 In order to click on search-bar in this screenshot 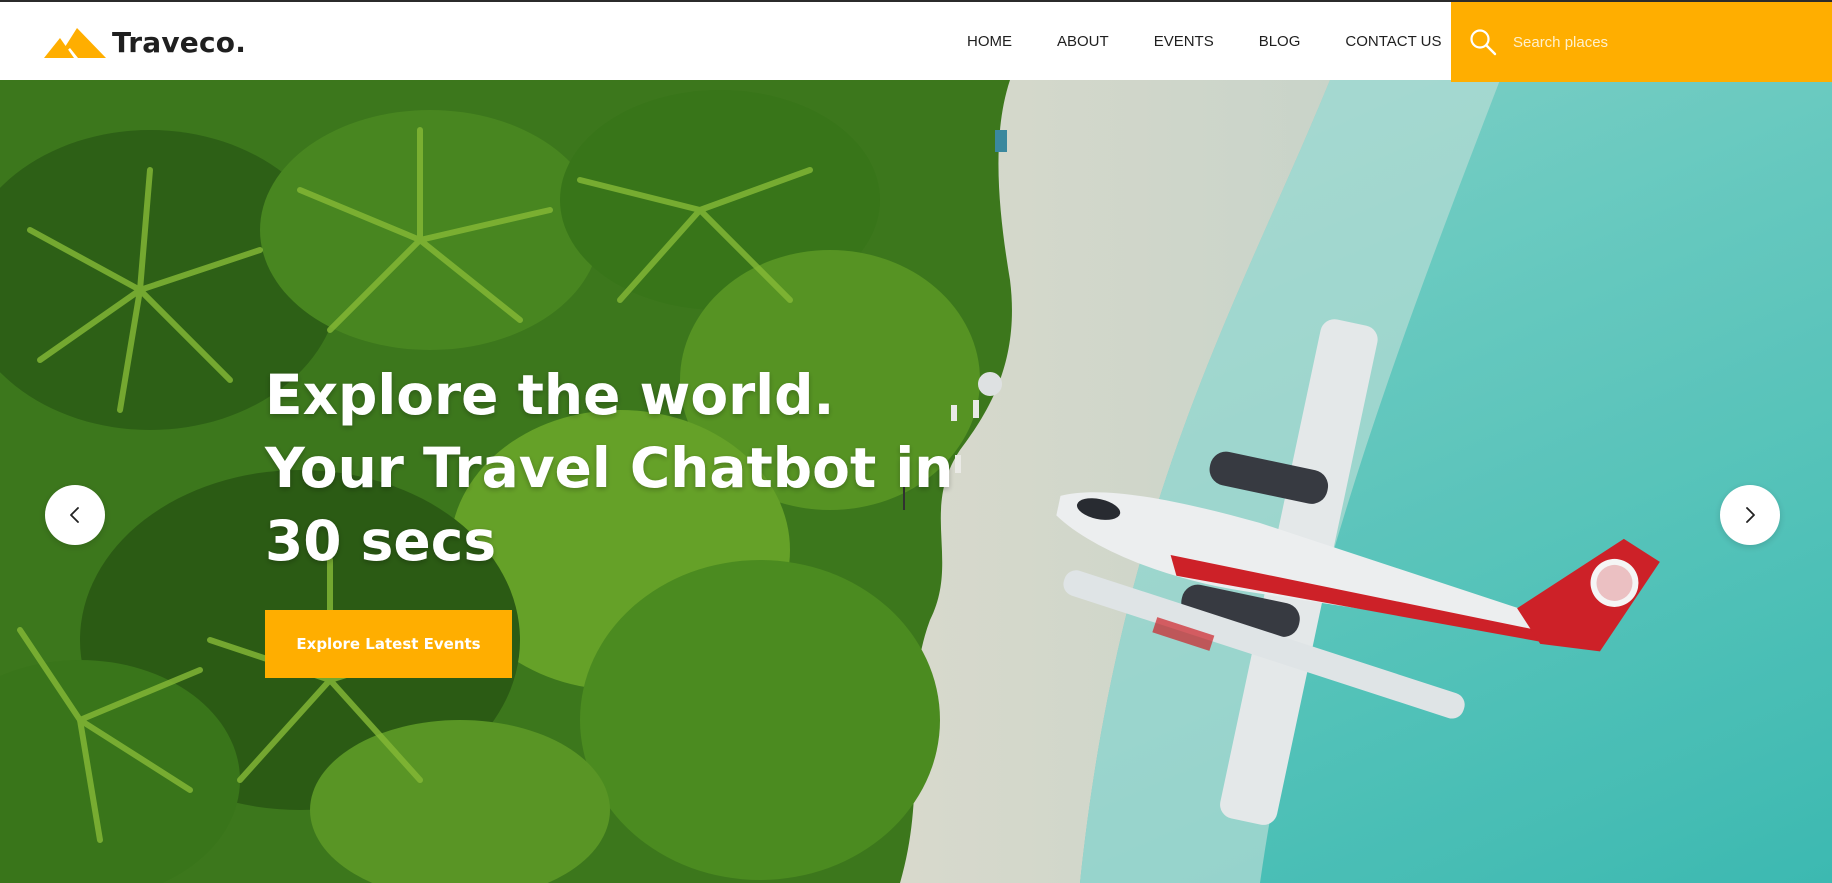, I will do `click(1641, 42)`.